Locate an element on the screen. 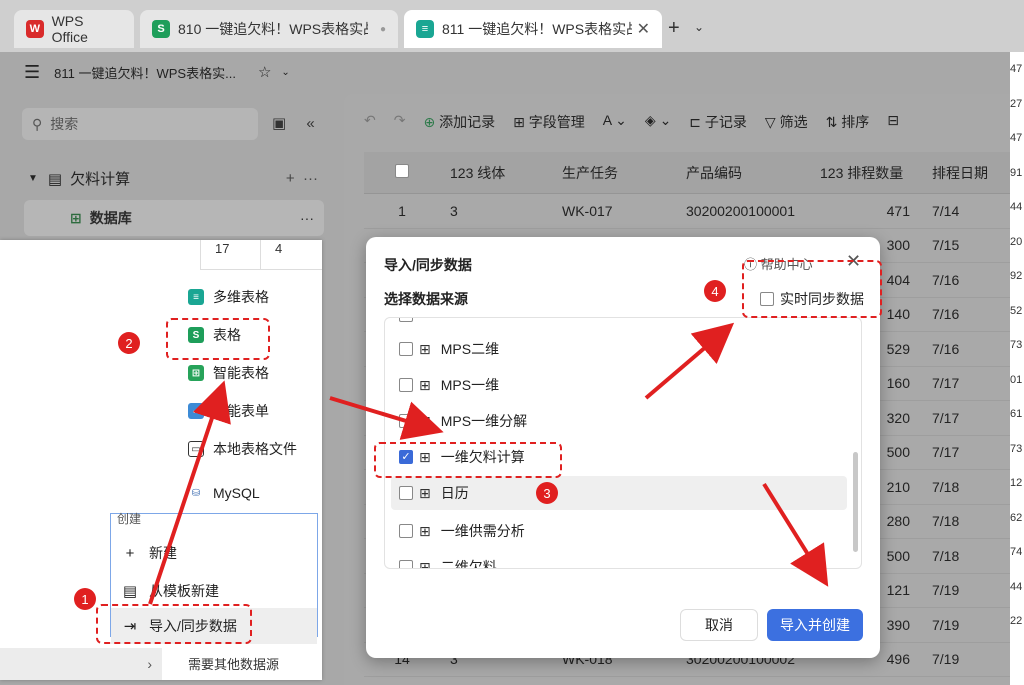 This screenshot has width=1024, height=685. sub-record-button: ⊏ 子记录 is located at coordinates (718, 122).